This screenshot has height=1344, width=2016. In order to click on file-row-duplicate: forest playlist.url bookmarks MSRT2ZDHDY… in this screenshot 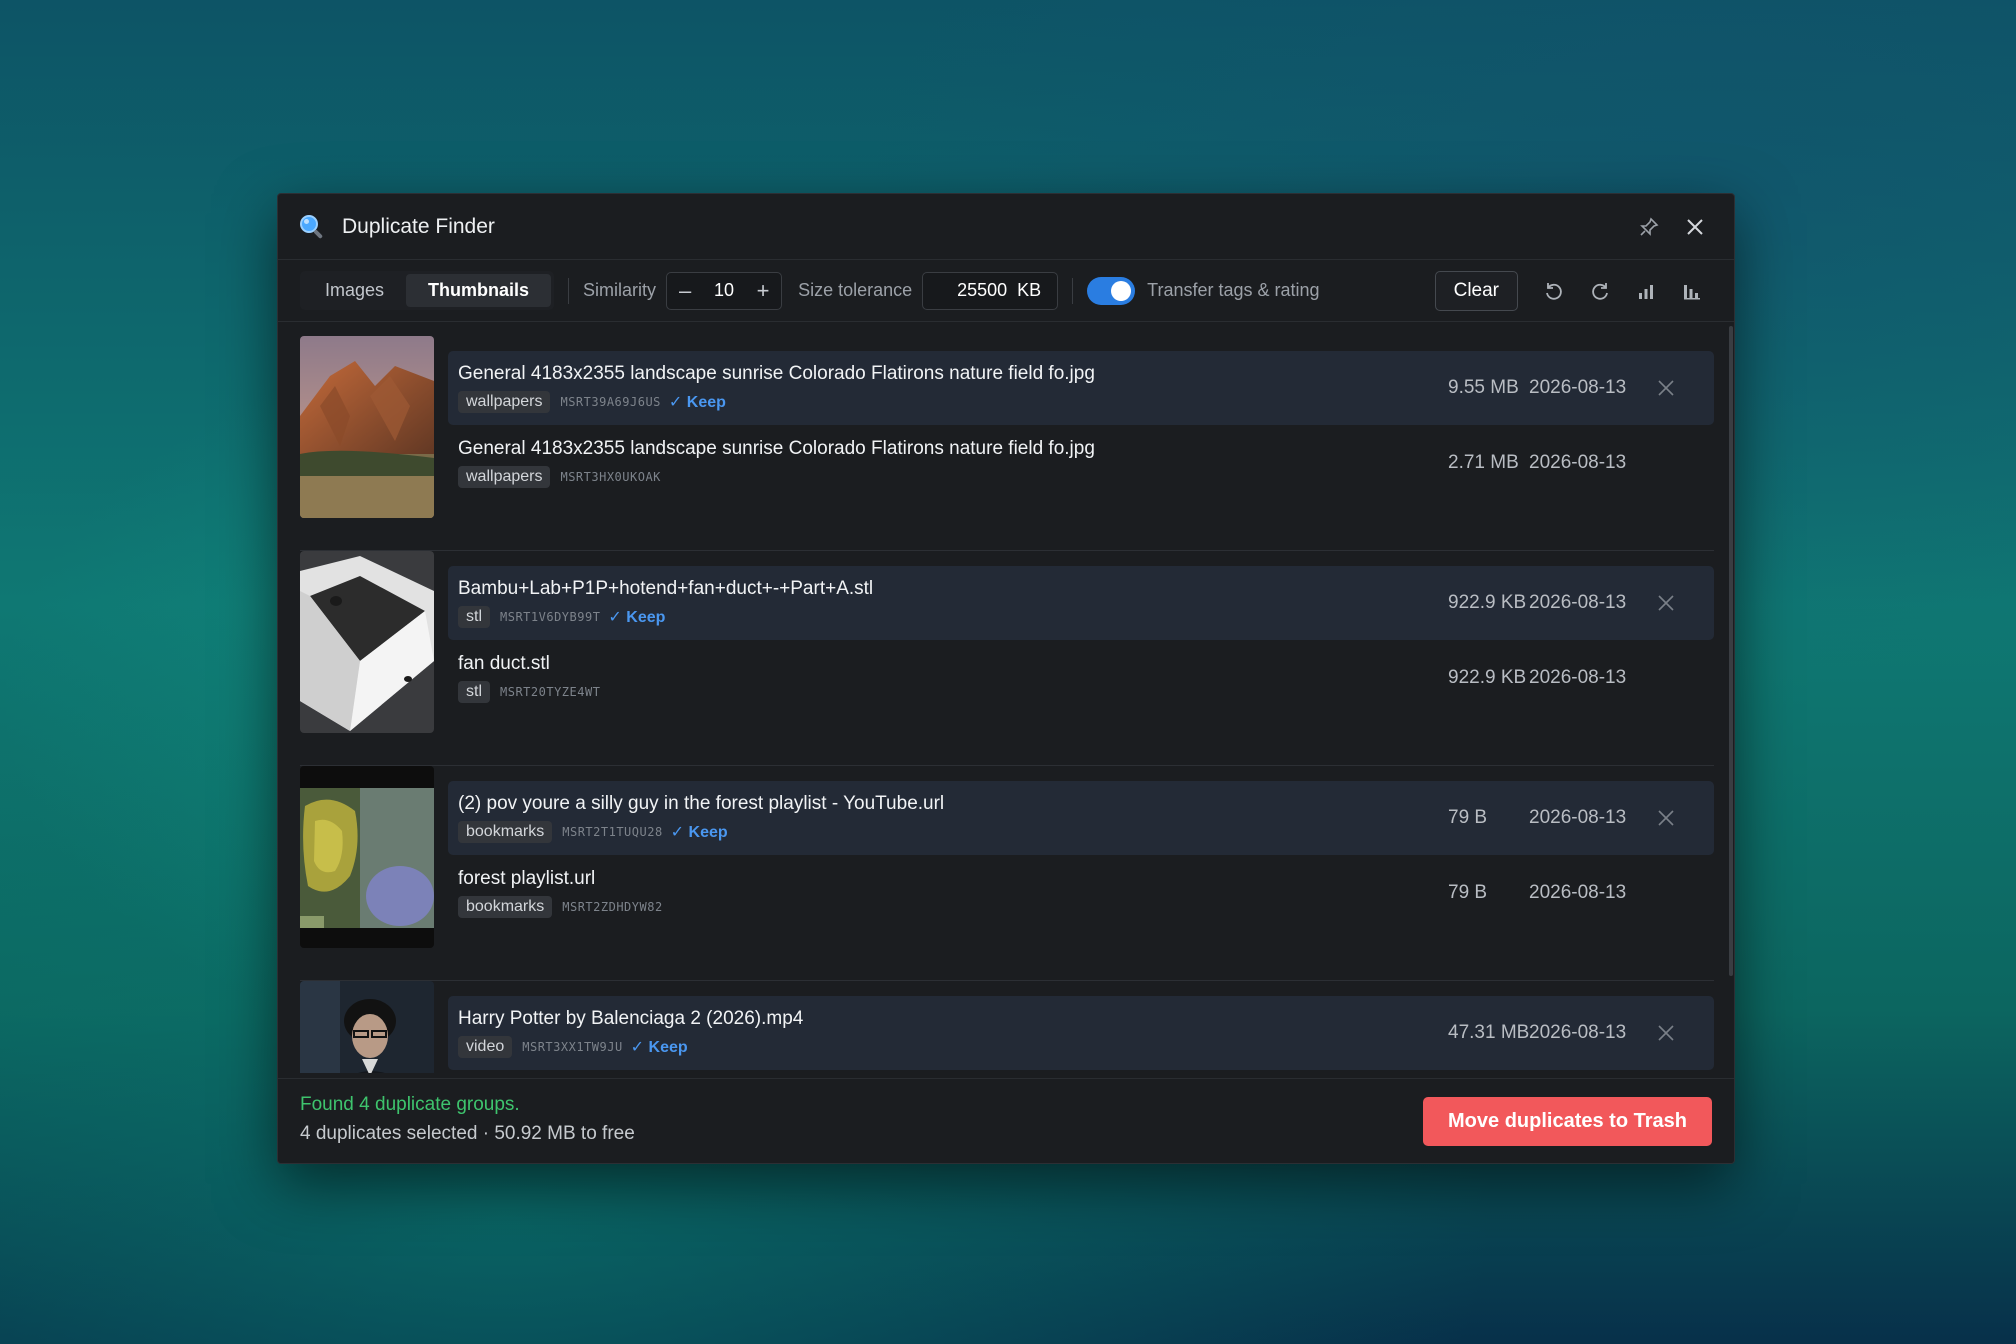, I will do `click(1081, 893)`.